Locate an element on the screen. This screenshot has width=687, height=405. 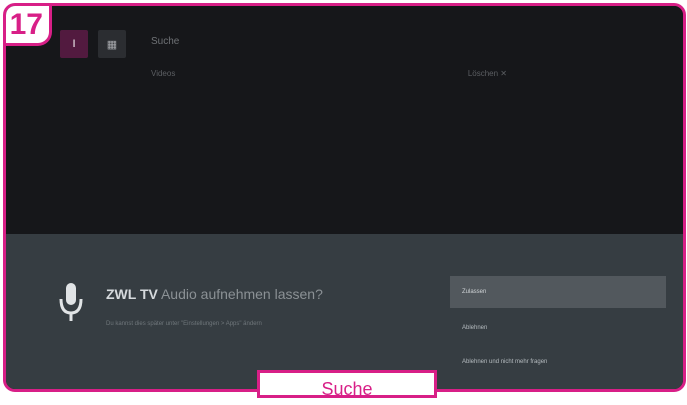
clear-link: Löschen ✕ is located at coordinates (487, 73).